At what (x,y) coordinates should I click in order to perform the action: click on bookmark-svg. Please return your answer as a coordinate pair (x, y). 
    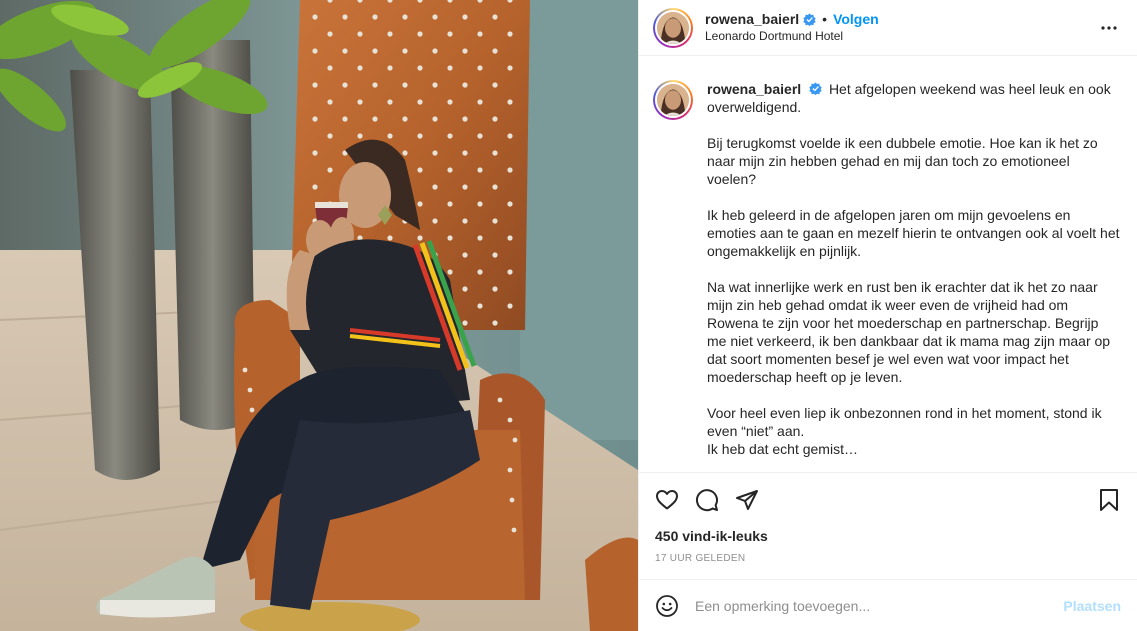
    Looking at the image, I should click on (1109, 500).